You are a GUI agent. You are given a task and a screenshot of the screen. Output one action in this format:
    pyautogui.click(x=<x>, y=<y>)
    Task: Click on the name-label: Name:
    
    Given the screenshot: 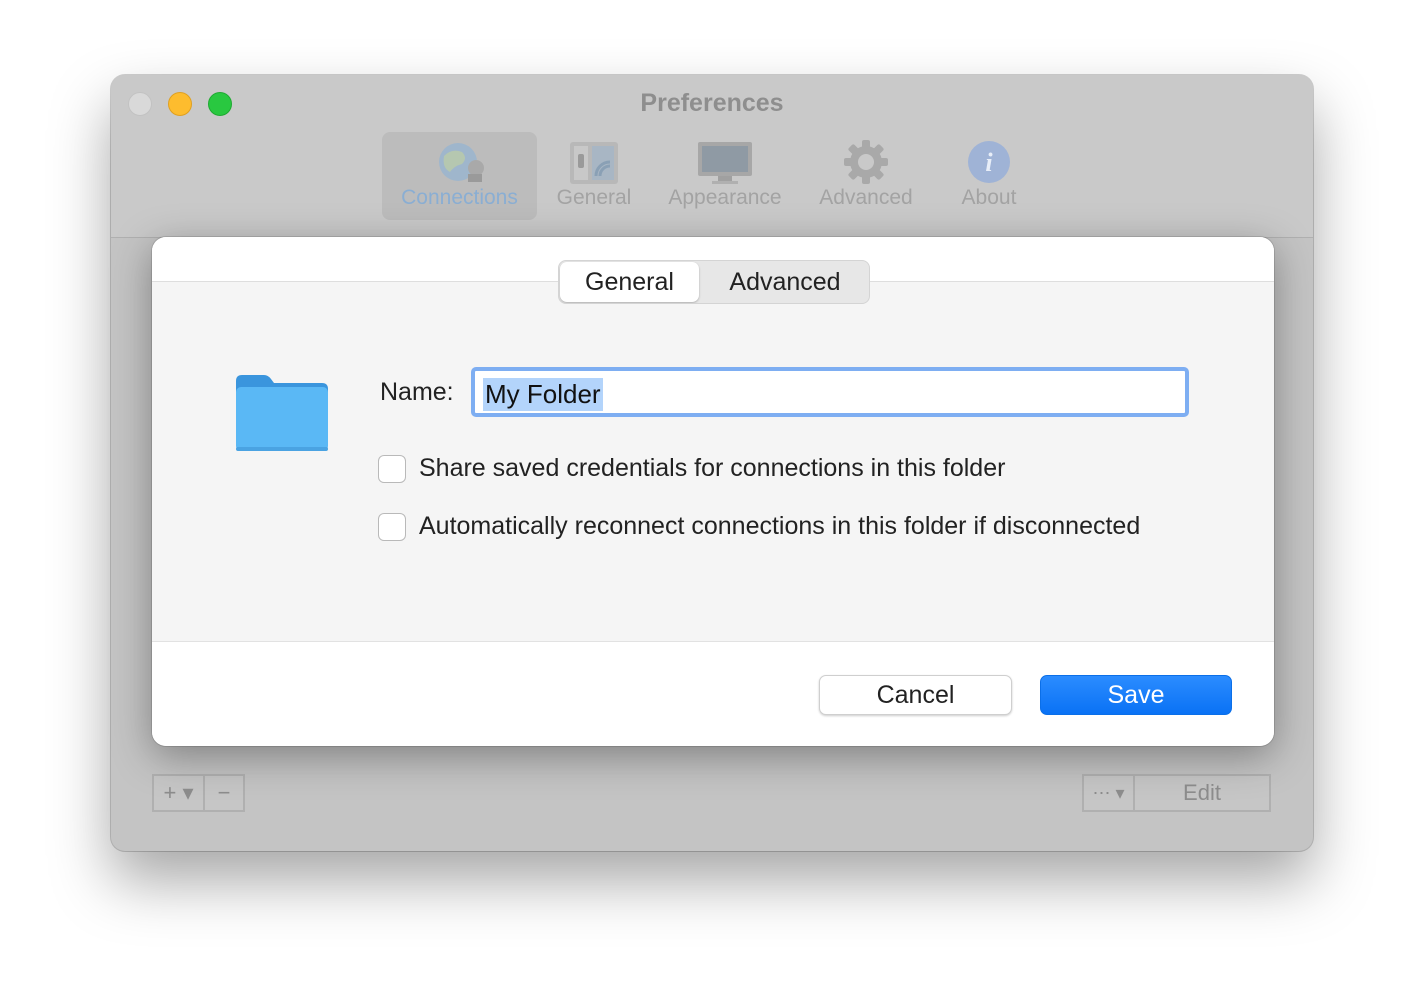 What is the action you would take?
    pyautogui.click(x=417, y=392)
    